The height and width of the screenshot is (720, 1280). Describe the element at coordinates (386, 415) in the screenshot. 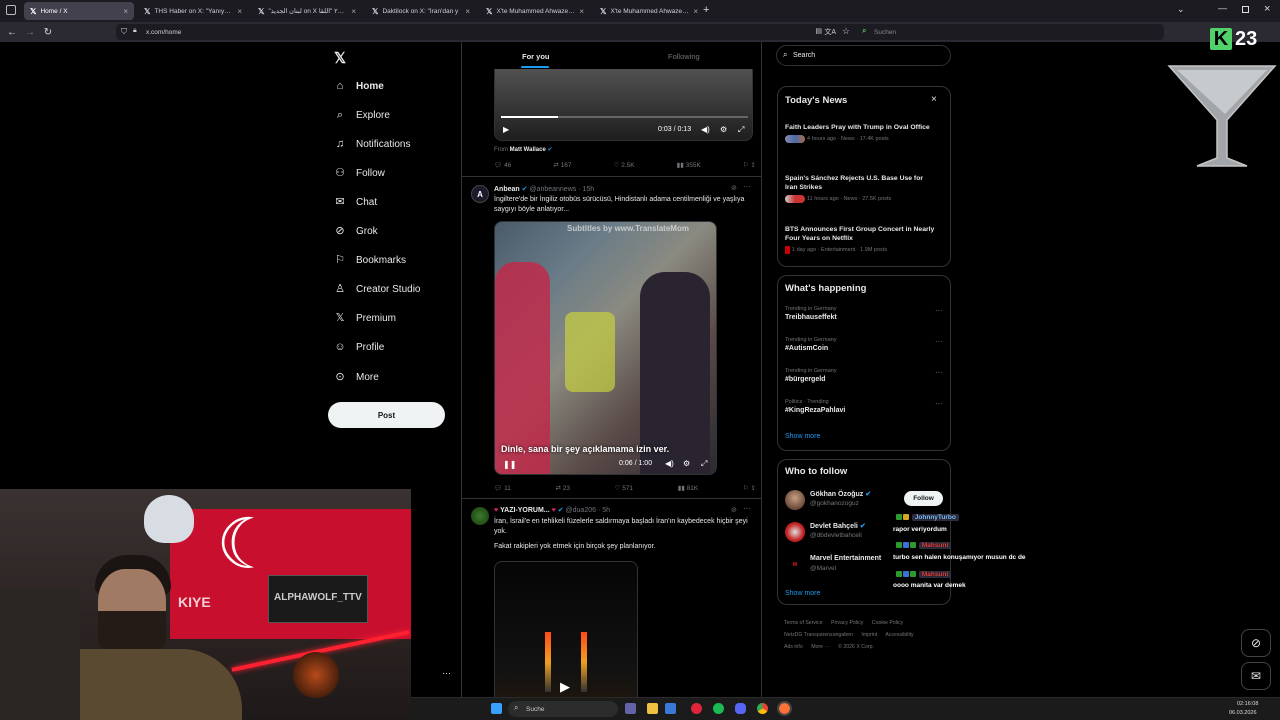

I see `post-button: Post` at that location.